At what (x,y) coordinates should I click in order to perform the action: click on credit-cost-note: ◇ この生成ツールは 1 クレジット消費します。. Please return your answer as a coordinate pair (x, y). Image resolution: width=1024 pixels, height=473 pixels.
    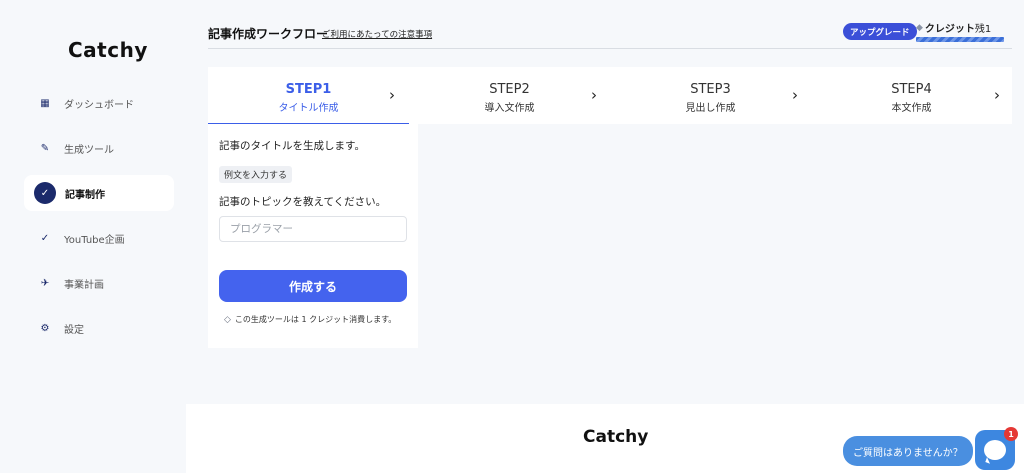
    Looking at the image, I should click on (310, 319).